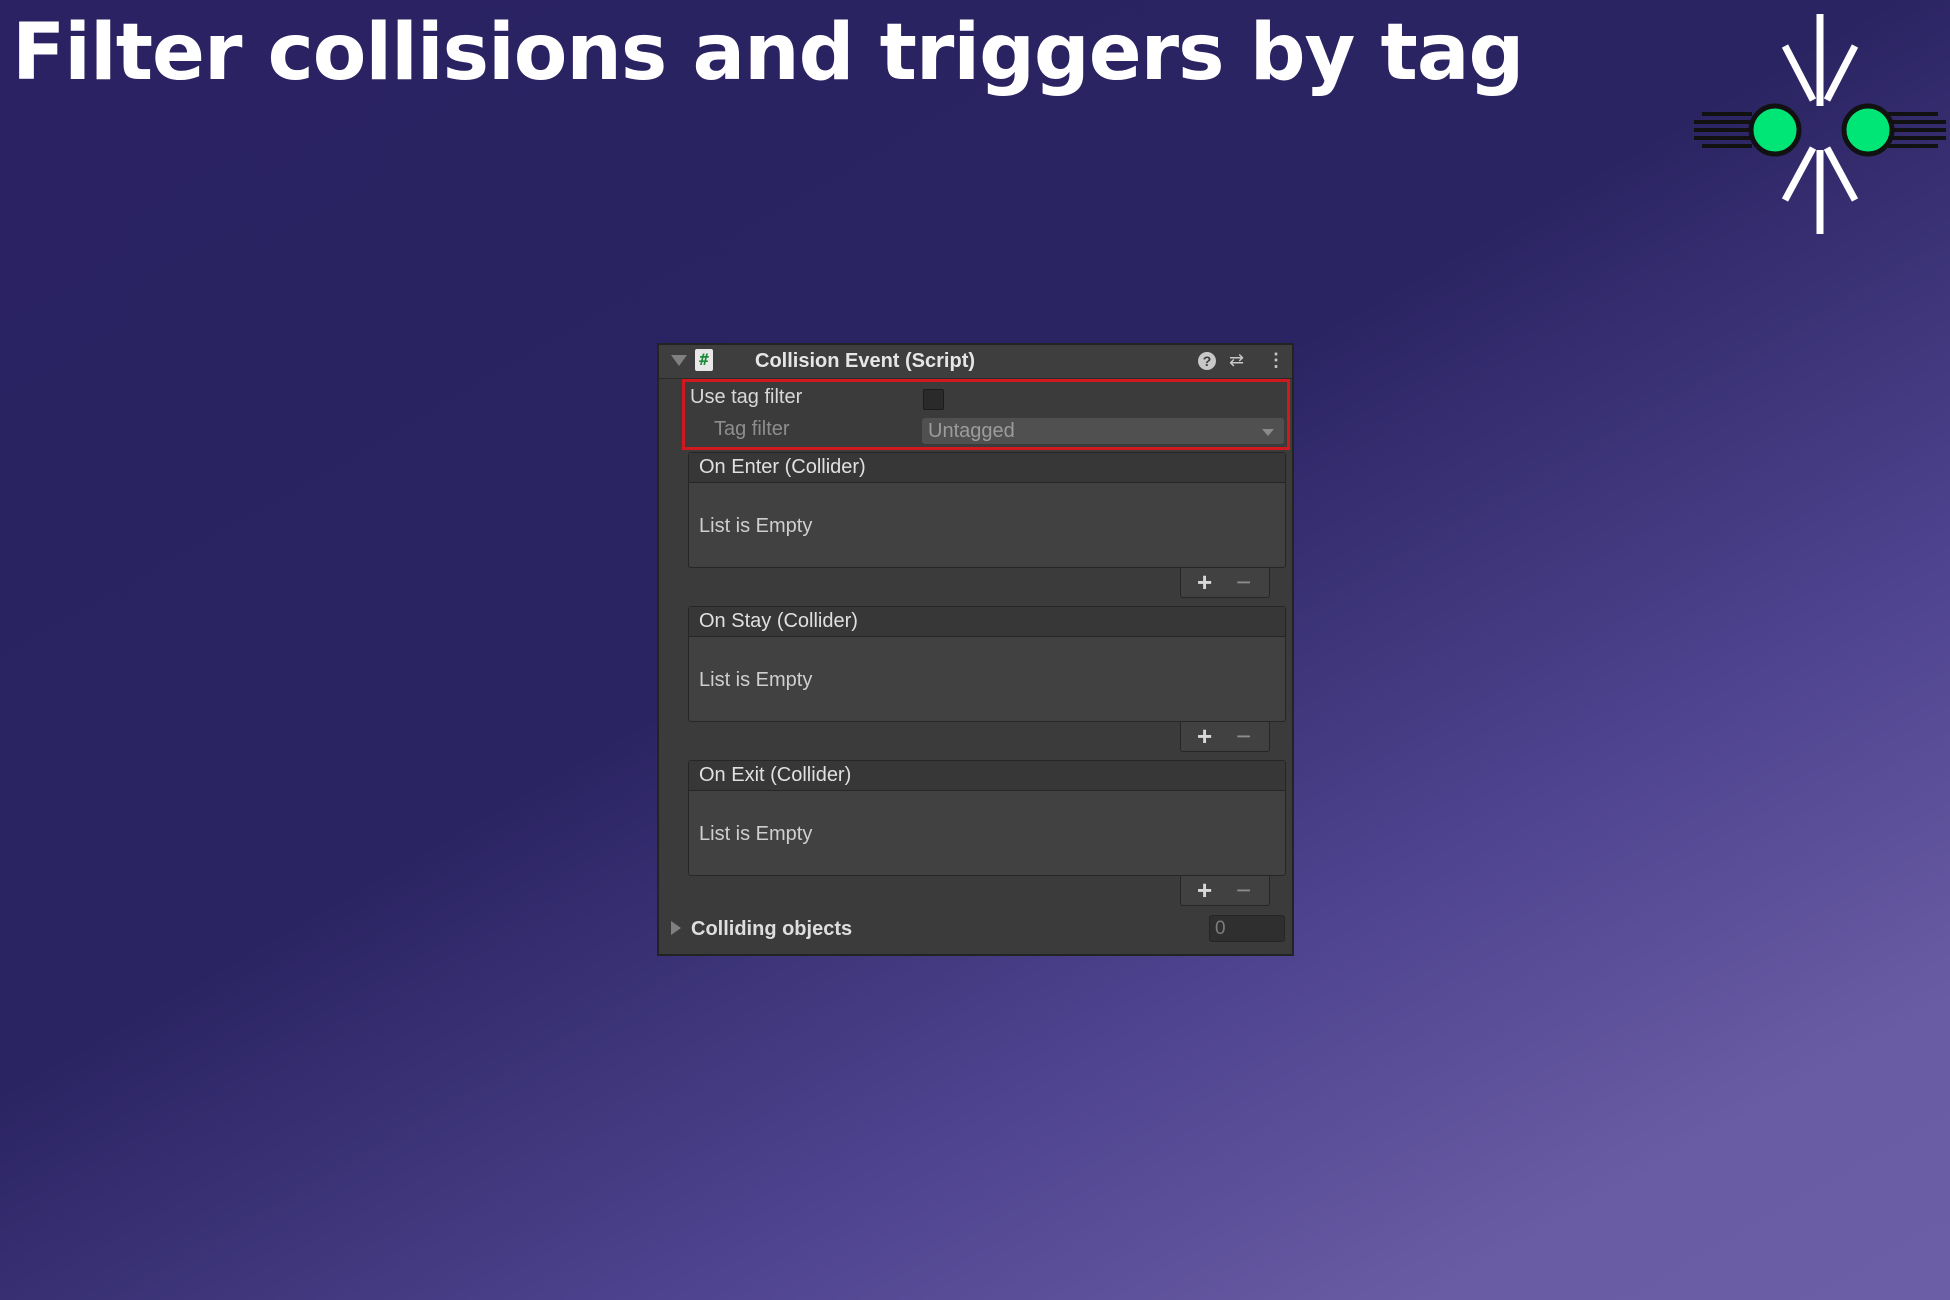  I want to click on preset-icon: ⇄, so click(1236, 360).